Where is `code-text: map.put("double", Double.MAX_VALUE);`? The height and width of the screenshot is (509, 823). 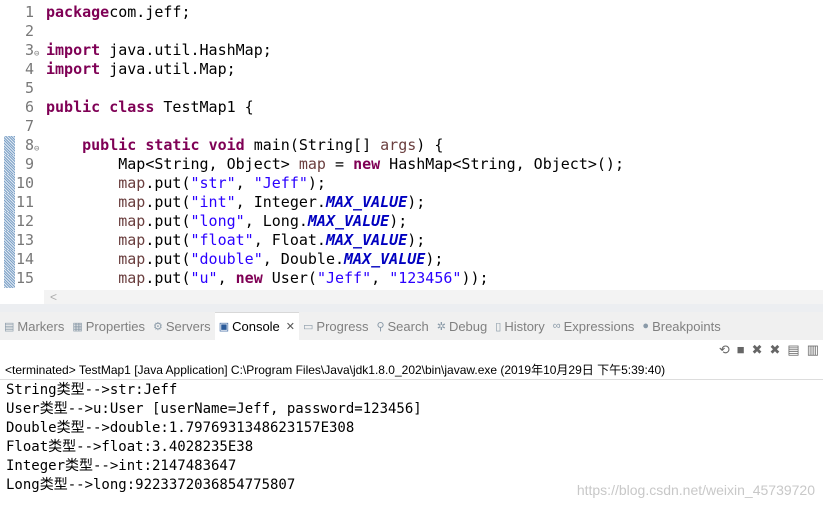
code-text: map.put("double", Double.MAX_VALUE); is located at coordinates (244, 259).